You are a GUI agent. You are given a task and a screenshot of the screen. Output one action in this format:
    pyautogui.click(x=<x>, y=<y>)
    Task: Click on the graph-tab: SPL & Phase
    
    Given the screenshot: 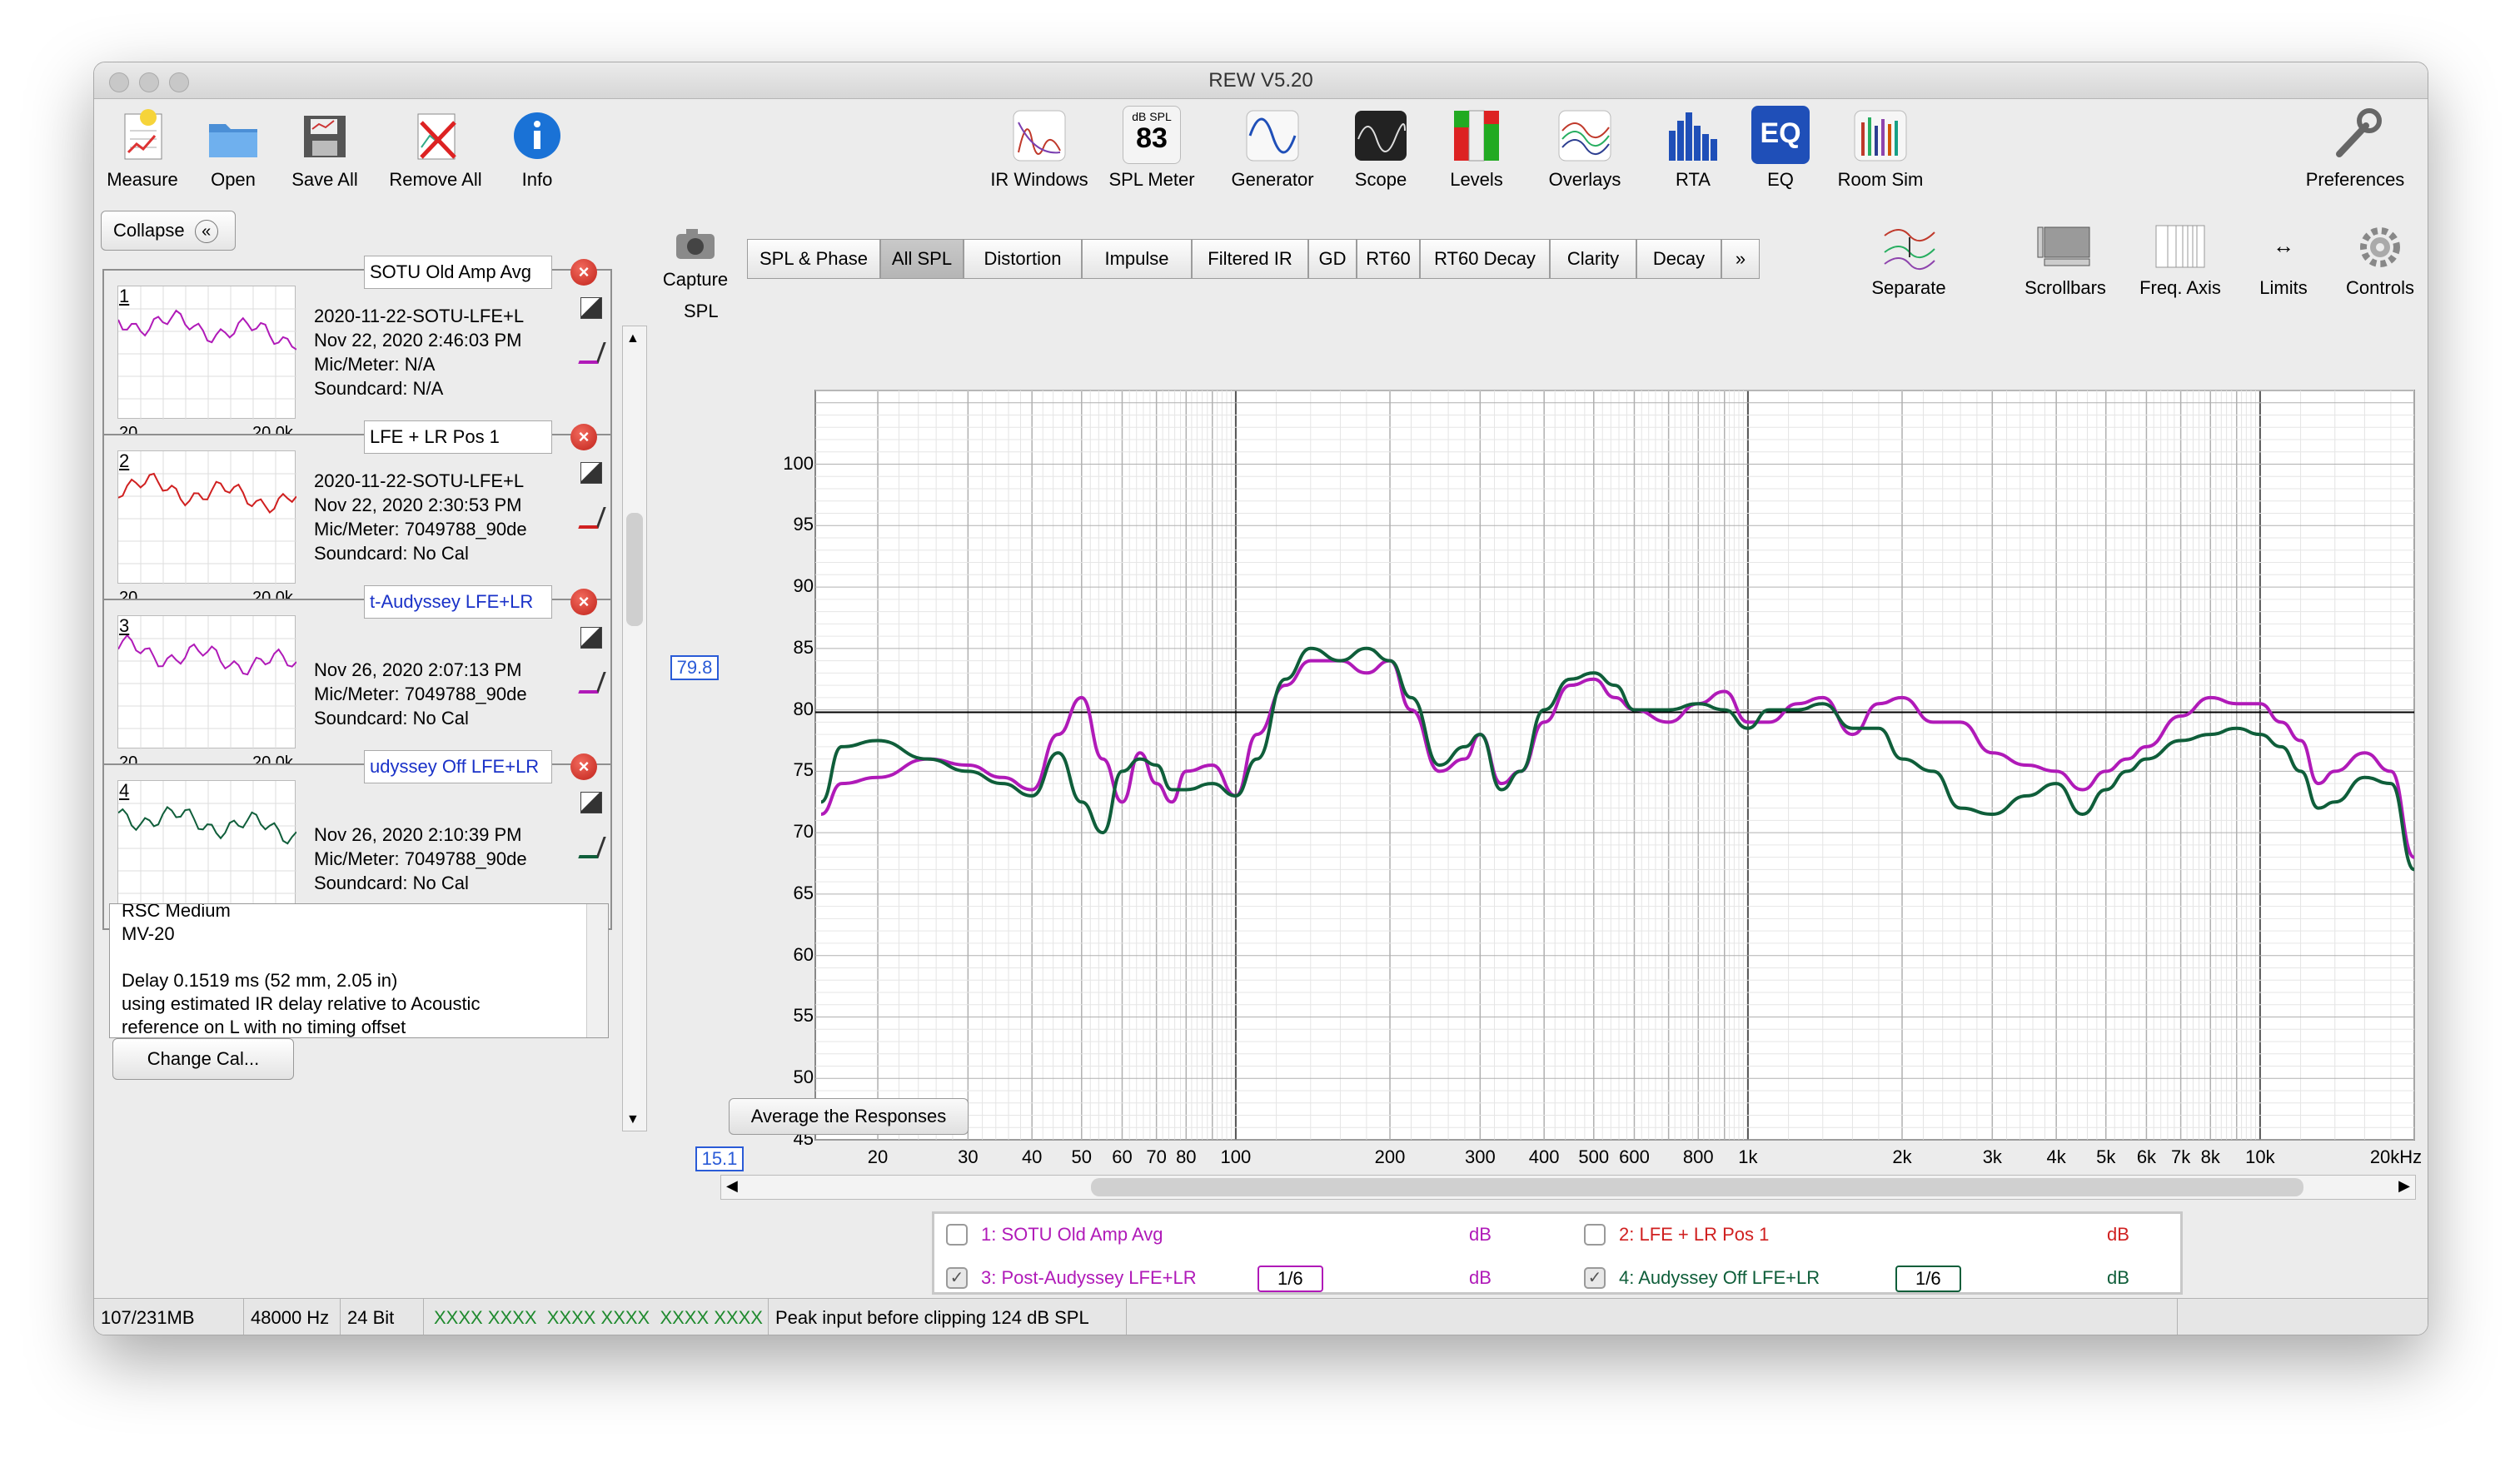 What is the action you would take?
    pyautogui.click(x=813, y=259)
    